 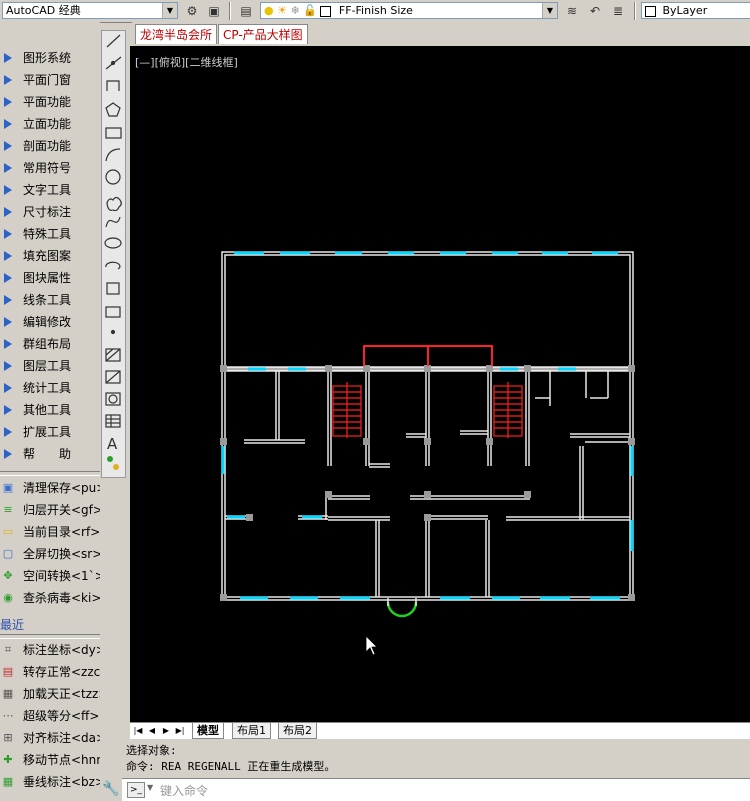 What do you see at coordinates (8, 693) in the screenshot?
I see `load-icon: ▦` at bounding box center [8, 693].